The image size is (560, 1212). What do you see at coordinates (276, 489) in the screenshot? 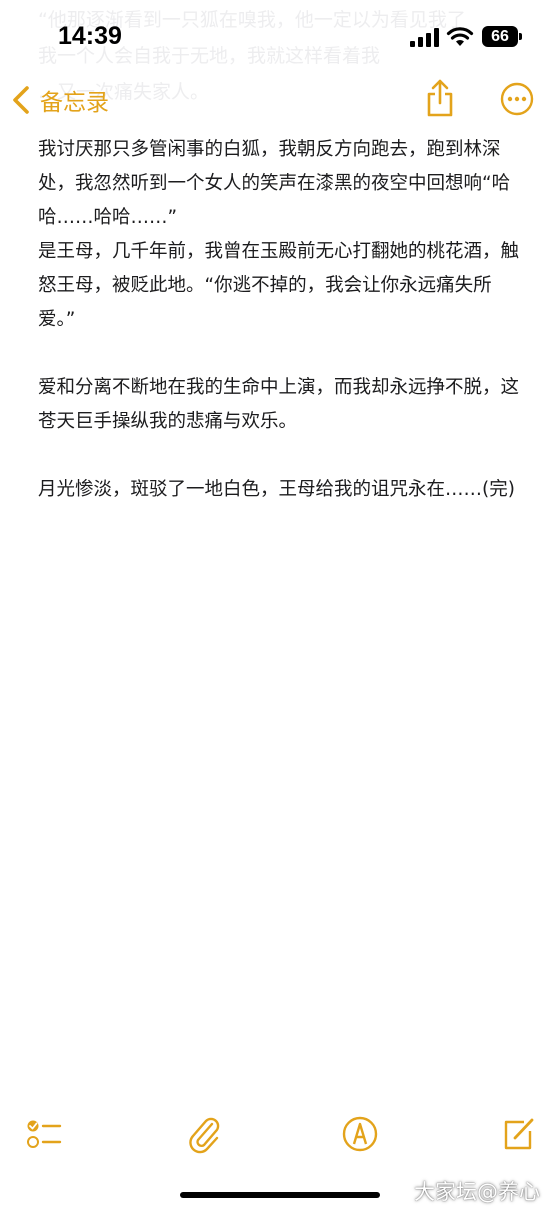
I see `note-paragraph: 月光惨淡，斑驳了一地白色，王母给我的诅咒永在……(完)` at bounding box center [276, 489].